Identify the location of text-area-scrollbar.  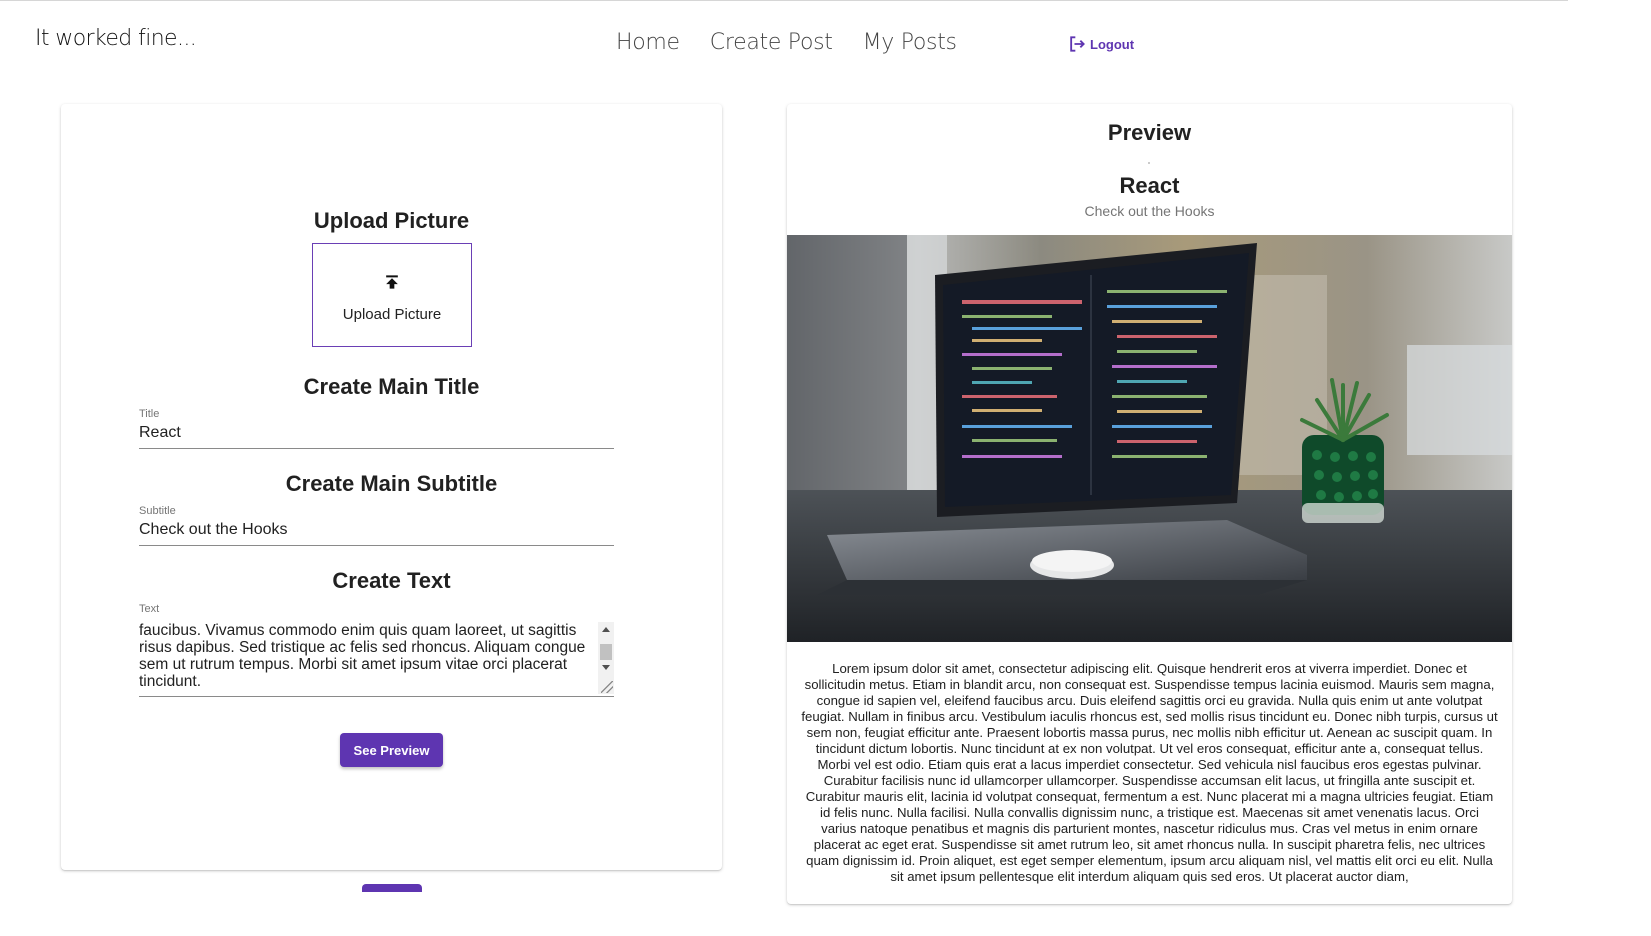
(606, 658).